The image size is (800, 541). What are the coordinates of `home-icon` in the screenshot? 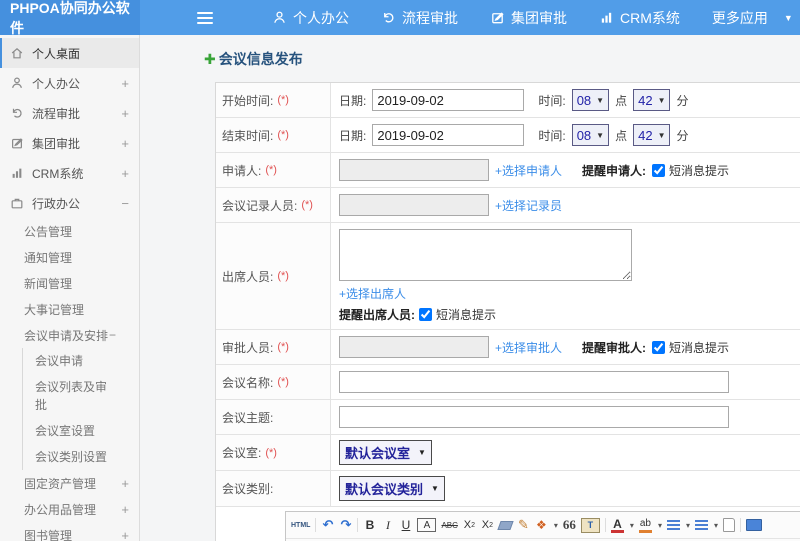 It's located at (17, 53).